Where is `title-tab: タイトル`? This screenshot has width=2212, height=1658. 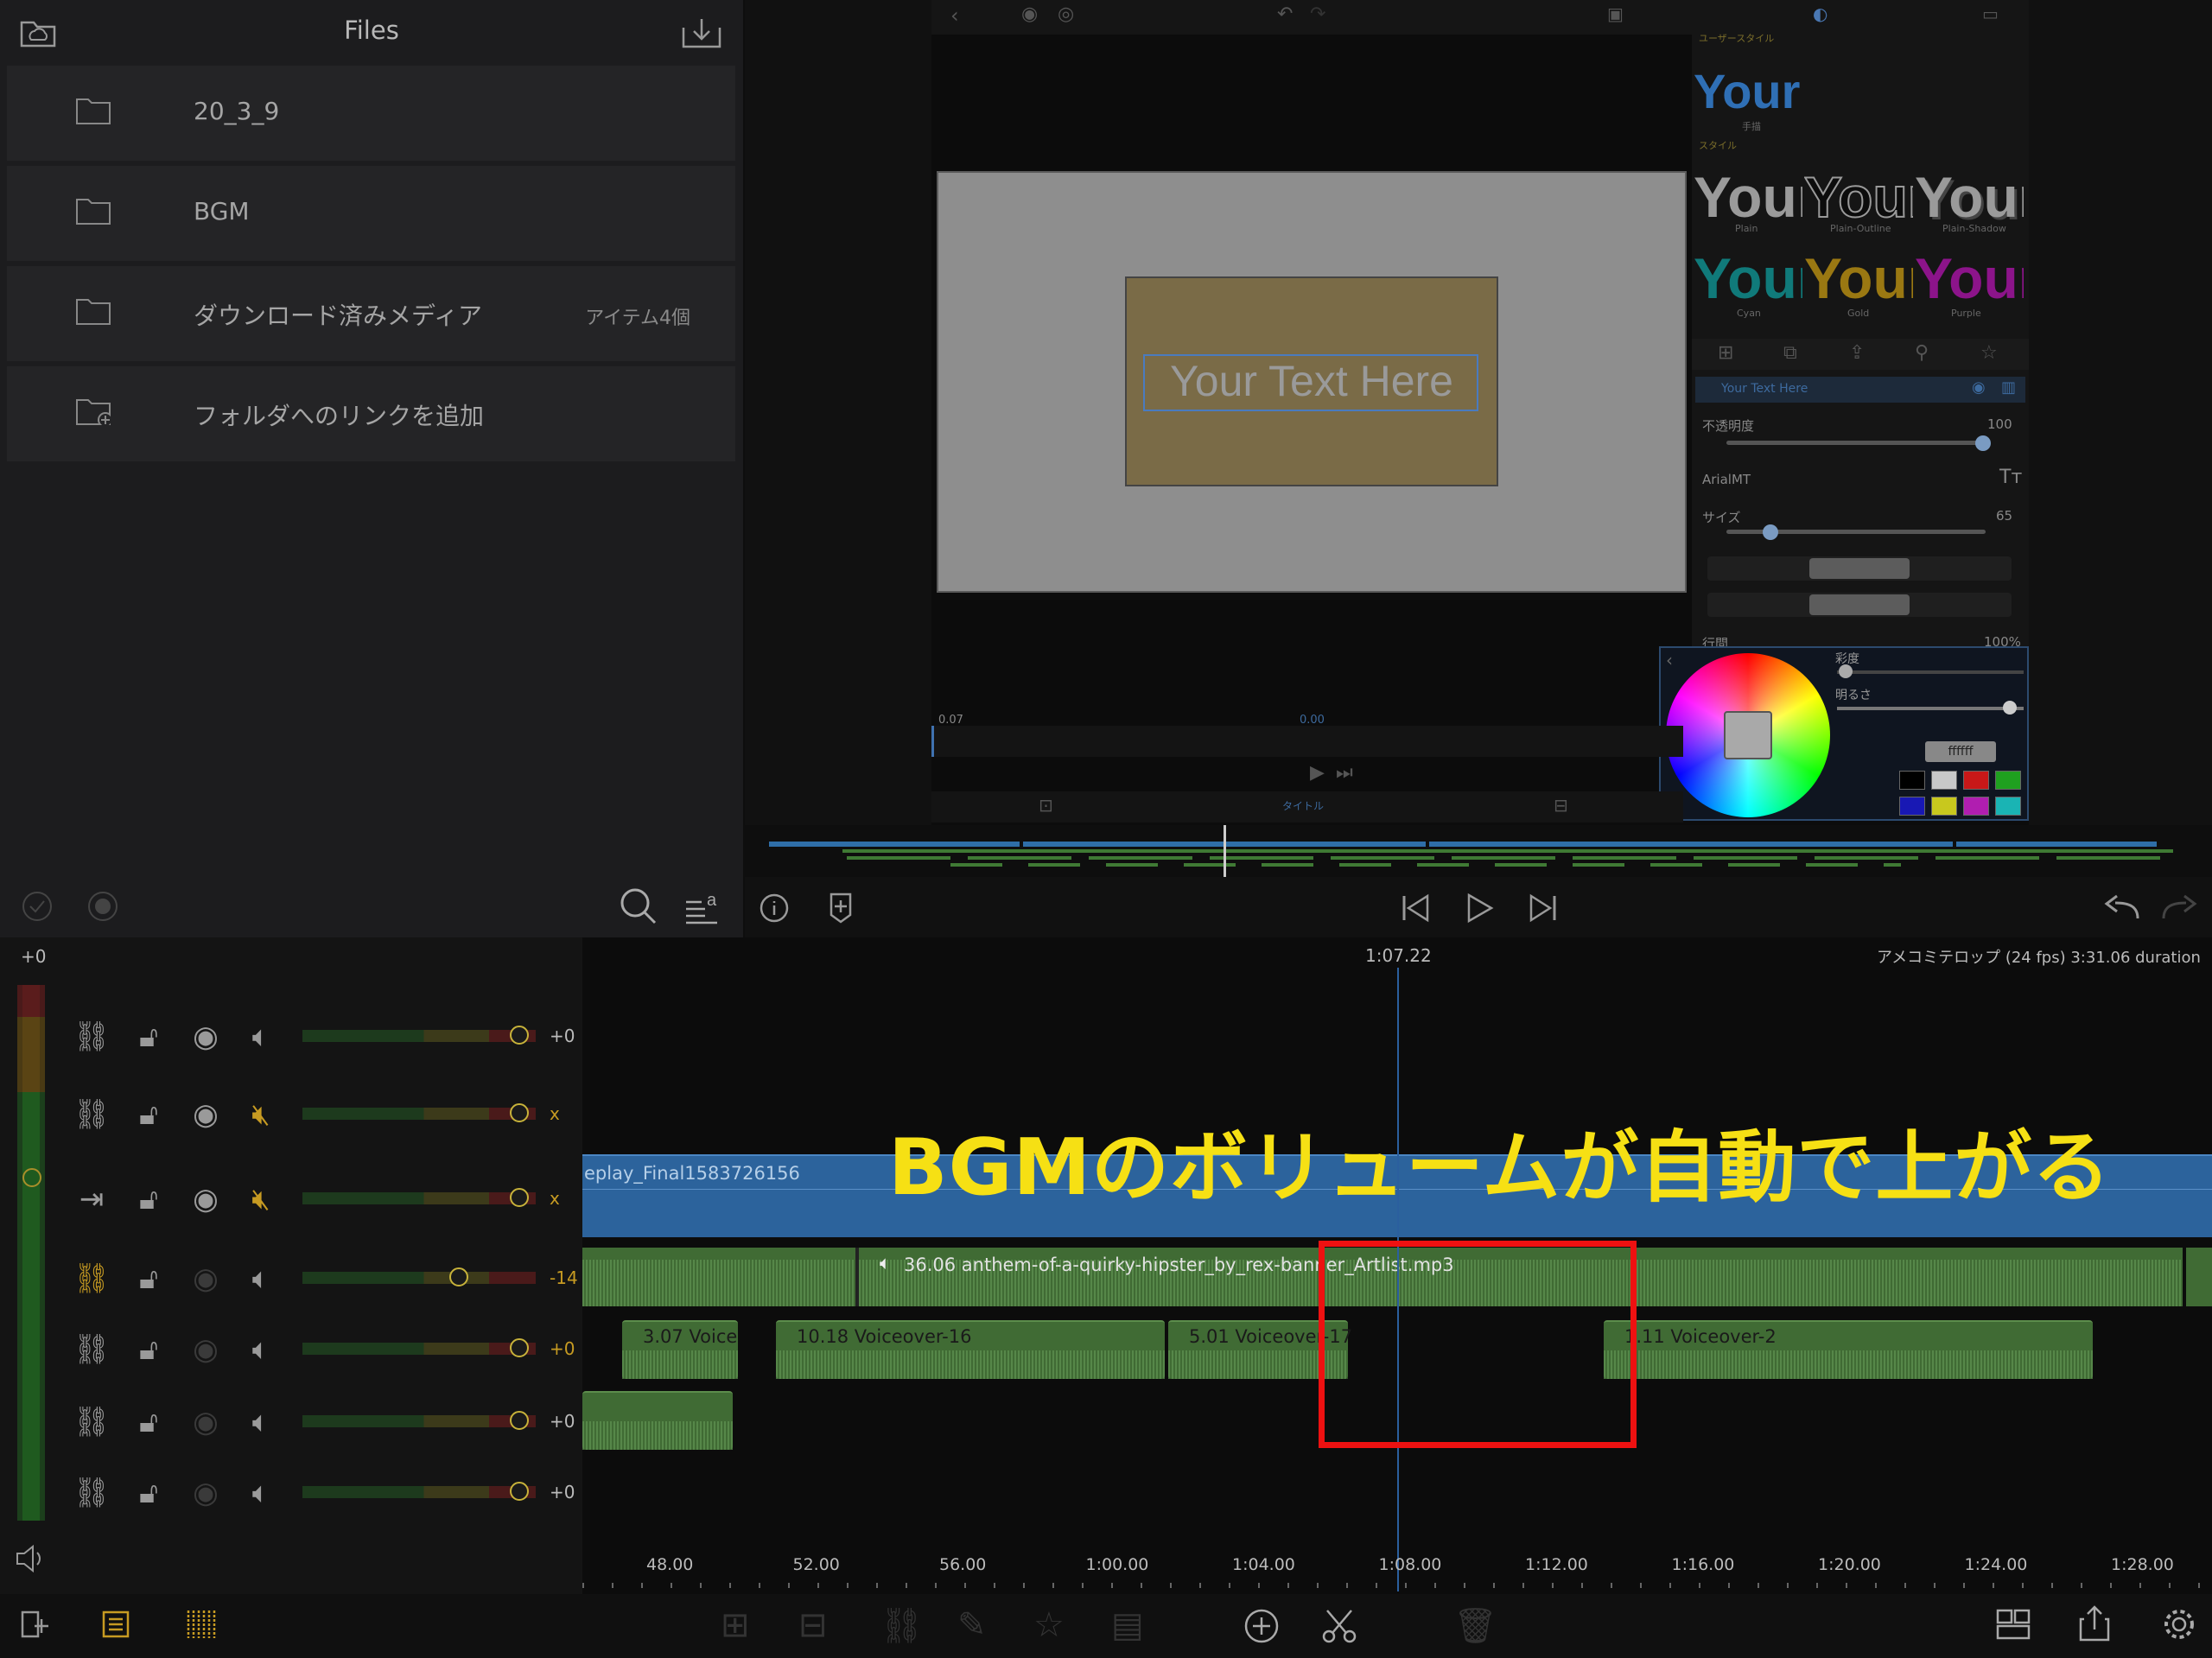
title-tab: タイトル is located at coordinates (1303, 805).